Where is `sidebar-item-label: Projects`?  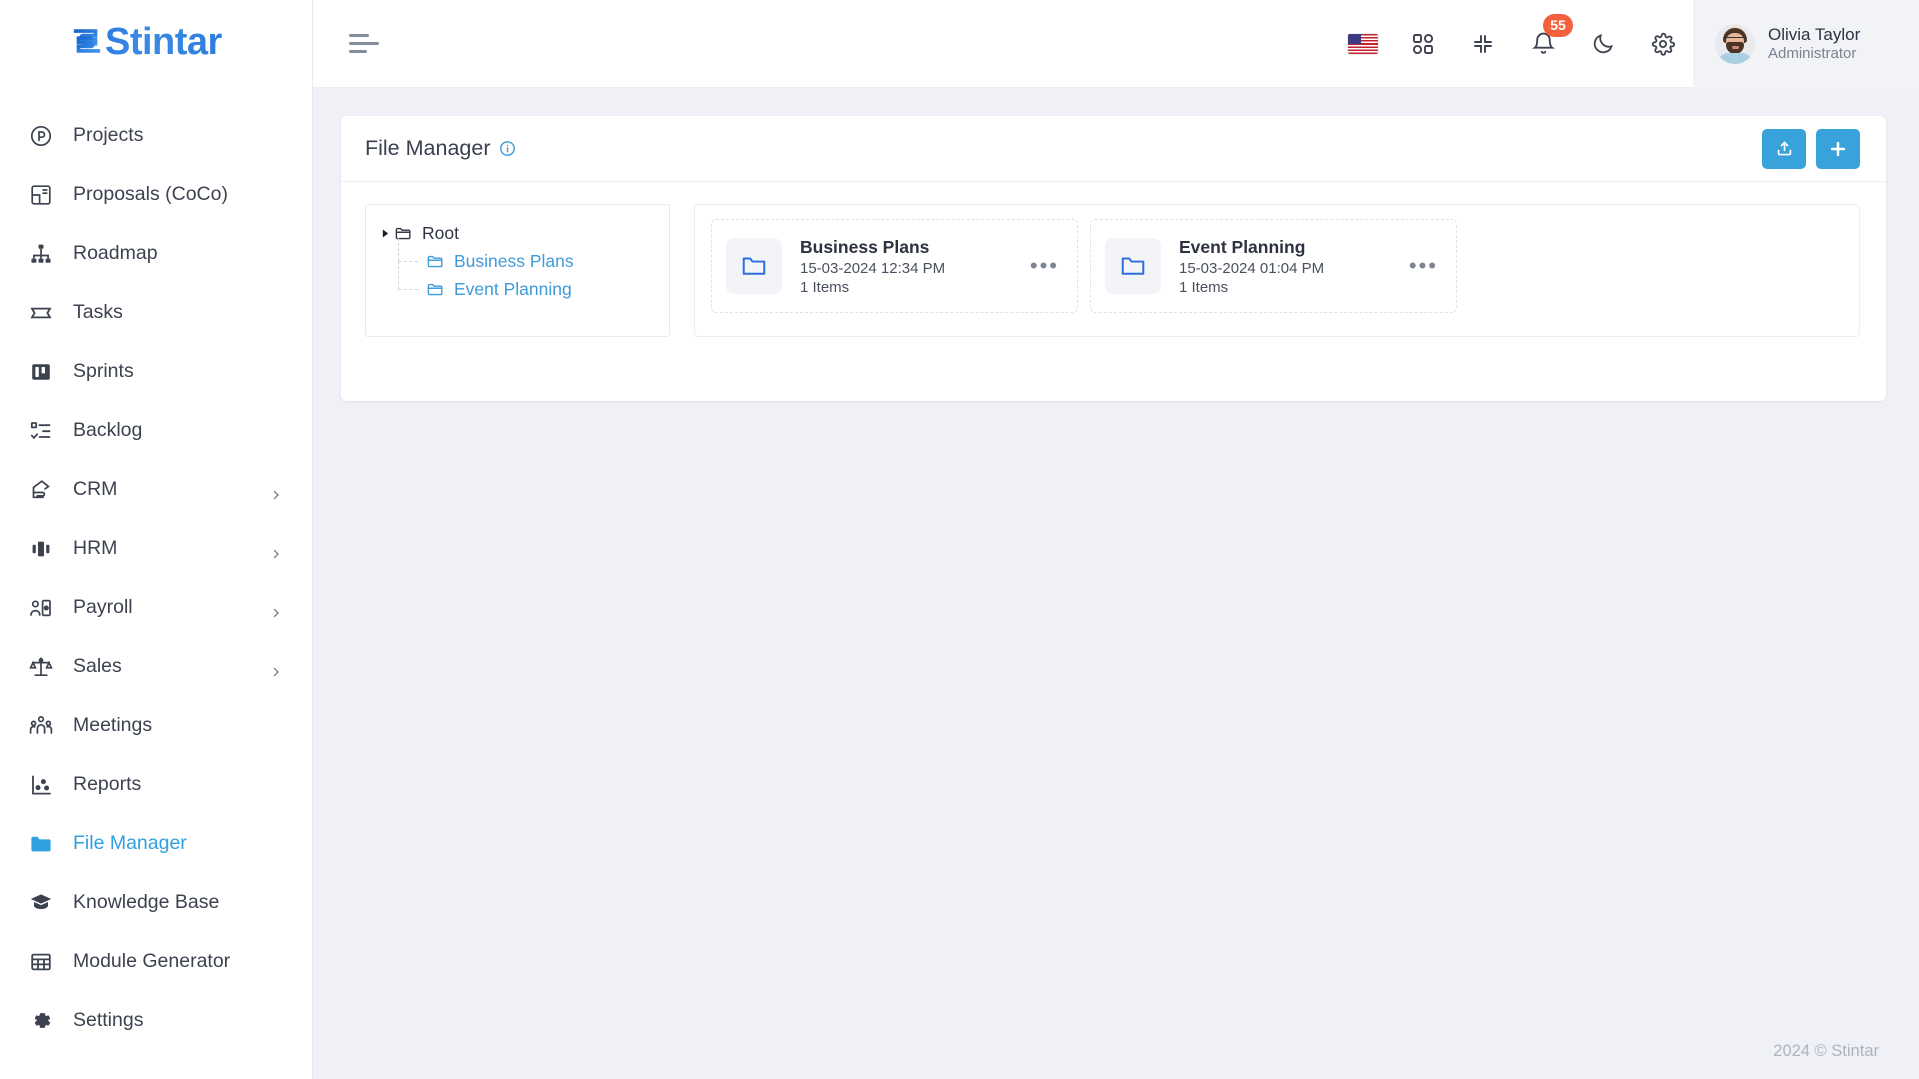
sidebar-item-label: Projects is located at coordinates (108, 135).